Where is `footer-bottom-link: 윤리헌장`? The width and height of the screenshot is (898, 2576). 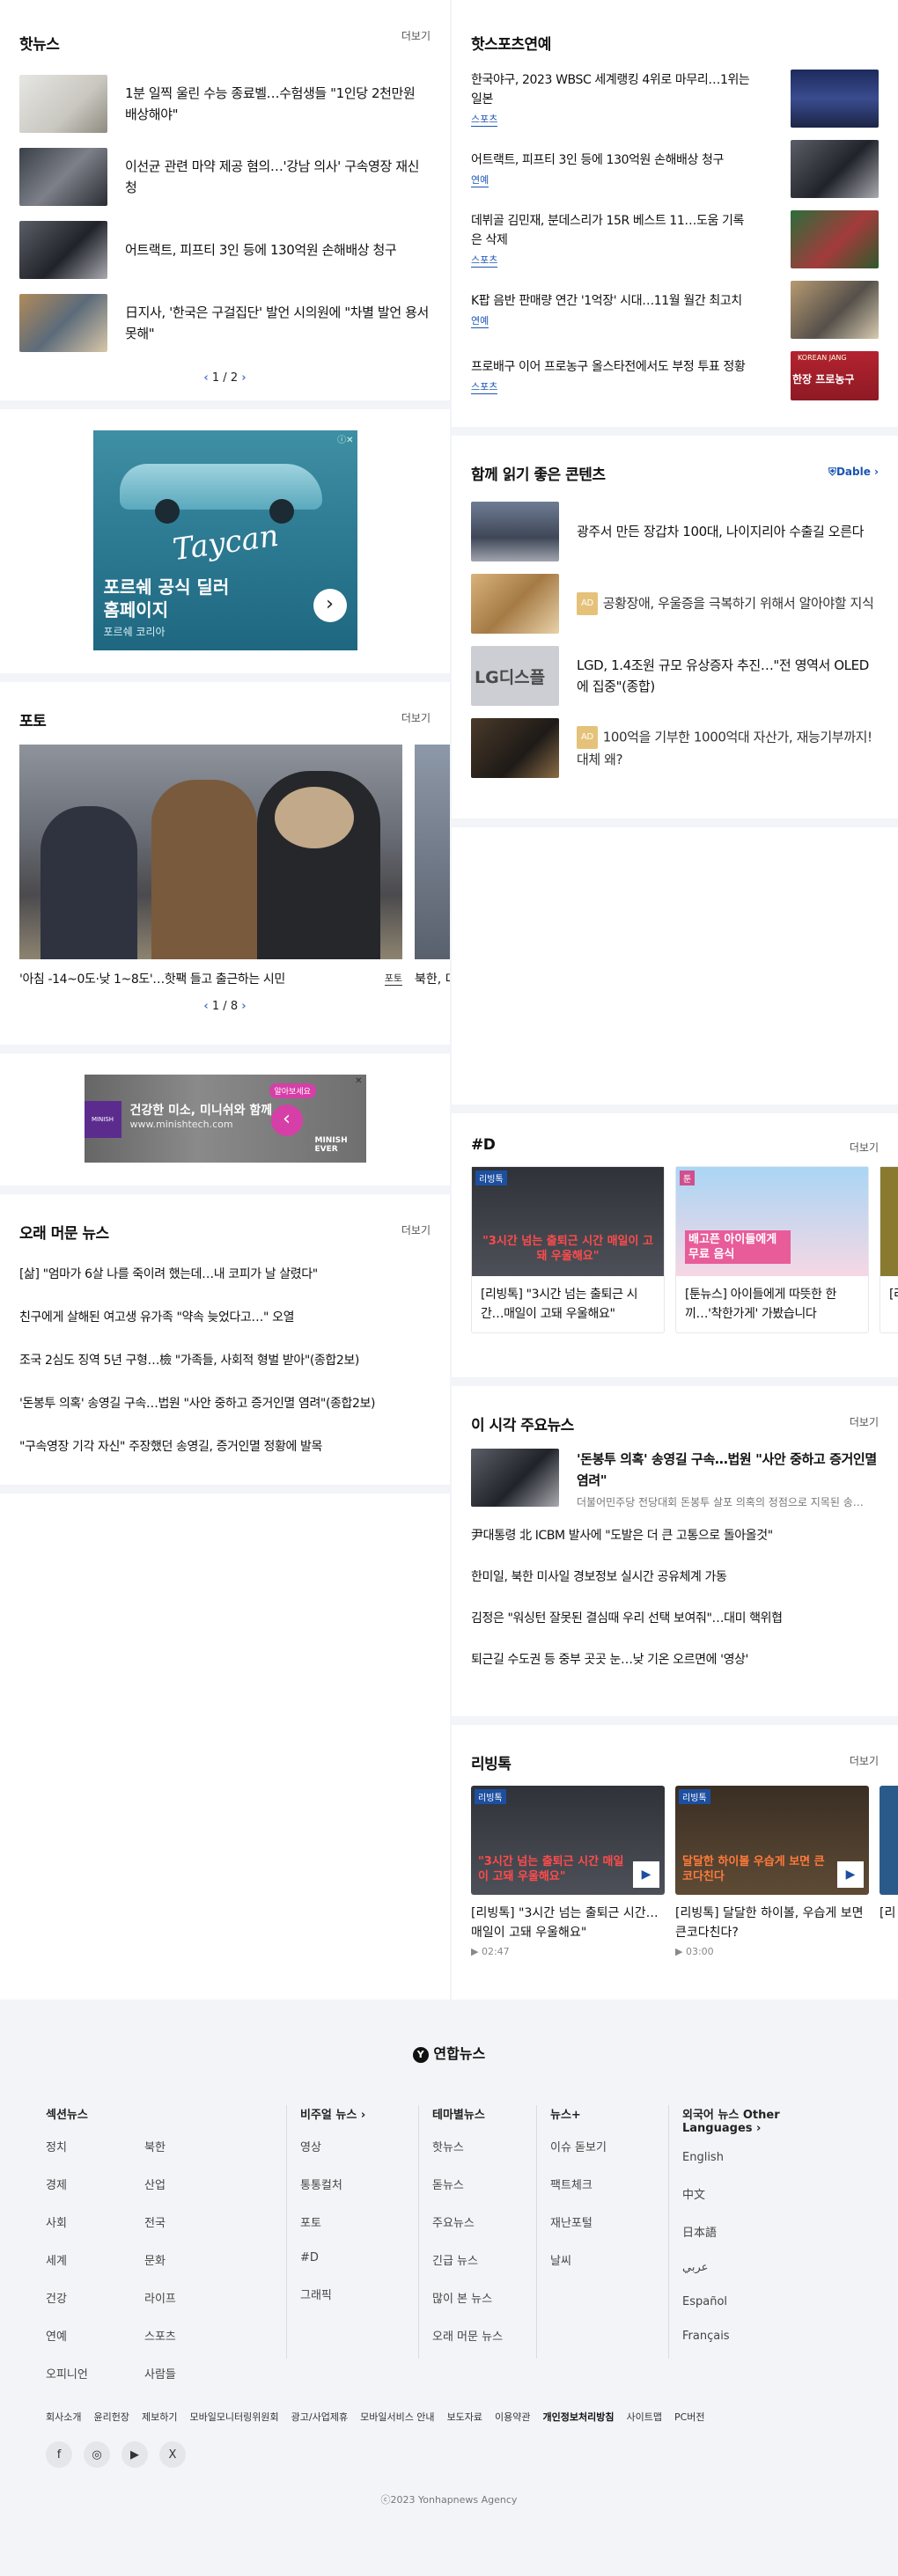
footer-bottom-link: 윤리헌장 is located at coordinates (111, 2417).